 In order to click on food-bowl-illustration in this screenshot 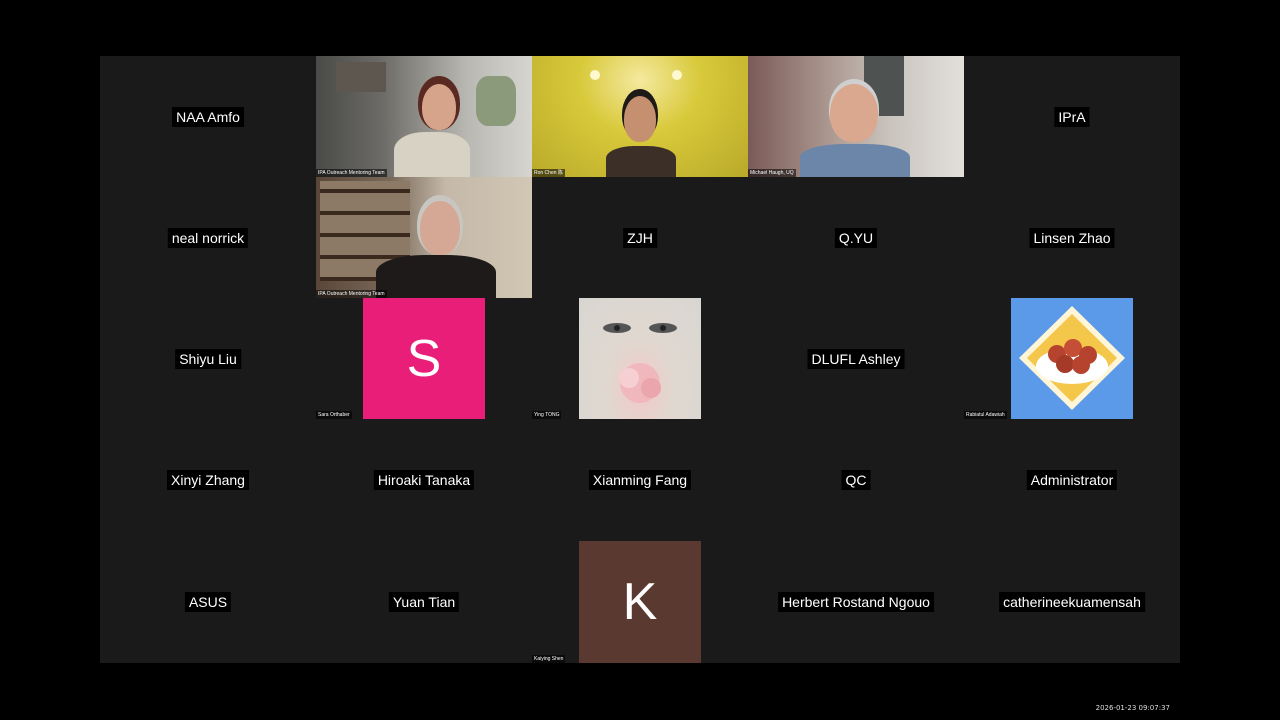, I will do `click(1072, 358)`.